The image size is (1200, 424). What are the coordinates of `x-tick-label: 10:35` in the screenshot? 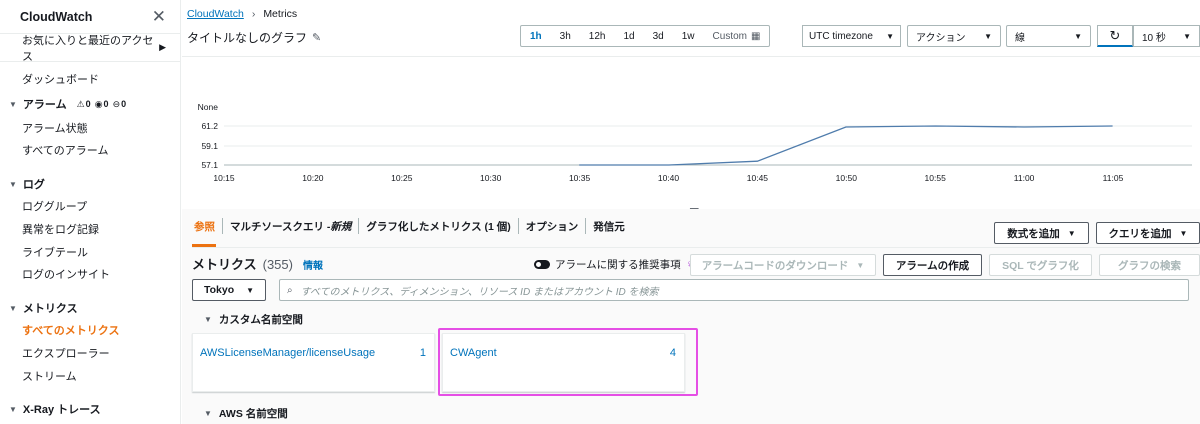 It's located at (580, 178).